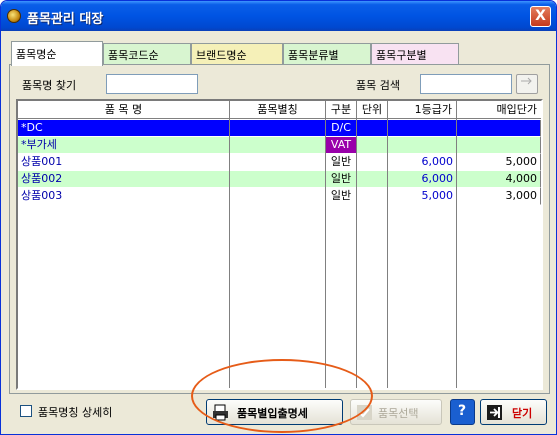 The width and height of the screenshot is (557, 435). I want to click on table-row: 상품002 일반 6,000 4,000, so click(279, 179).